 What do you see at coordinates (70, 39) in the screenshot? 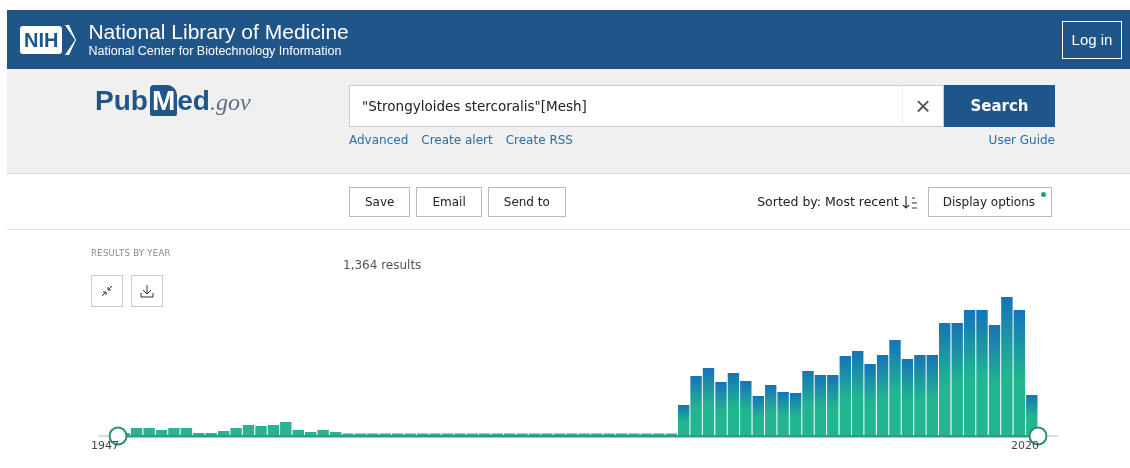
I see `chevron-icon` at bounding box center [70, 39].